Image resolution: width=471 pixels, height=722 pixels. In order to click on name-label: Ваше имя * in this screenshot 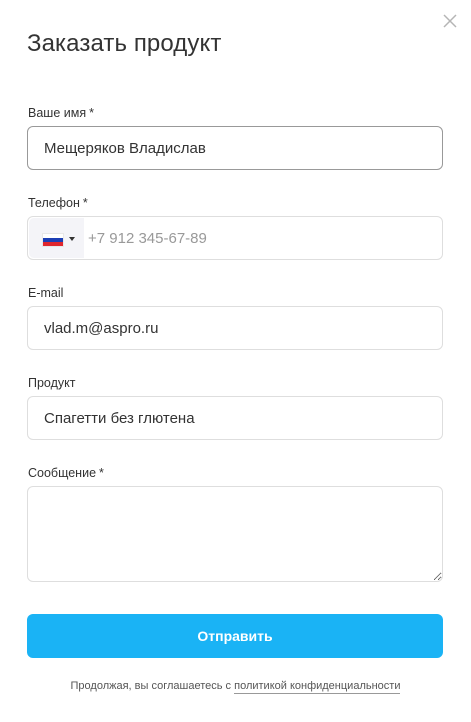, I will do `click(61, 113)`.